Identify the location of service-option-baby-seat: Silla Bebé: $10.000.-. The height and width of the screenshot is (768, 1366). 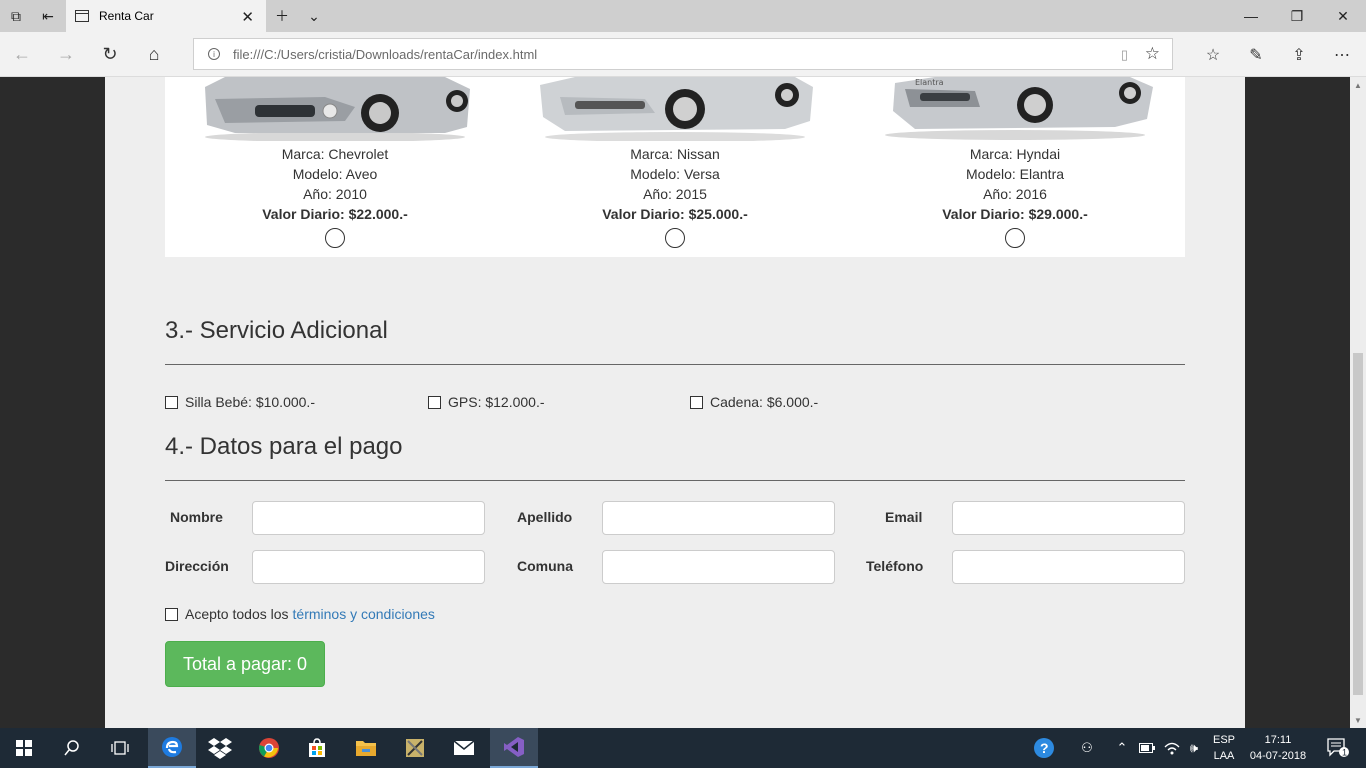
(240, 402).